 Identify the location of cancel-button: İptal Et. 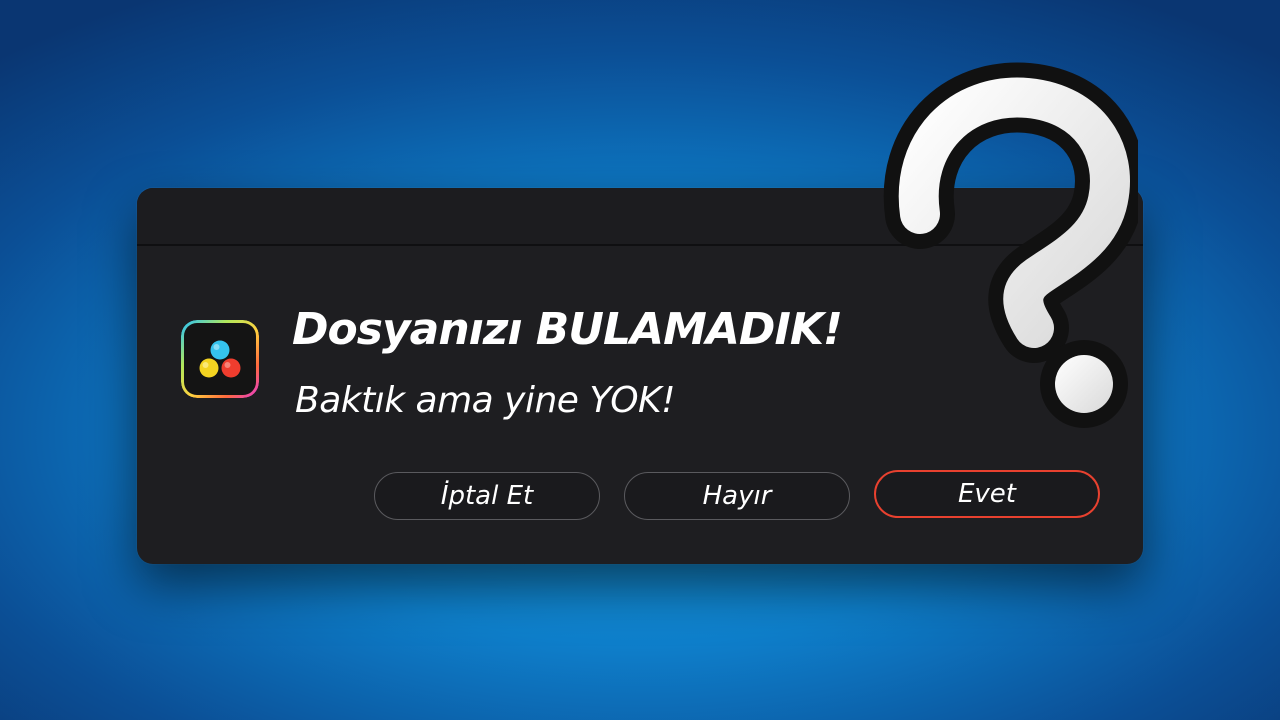
(487, 496).